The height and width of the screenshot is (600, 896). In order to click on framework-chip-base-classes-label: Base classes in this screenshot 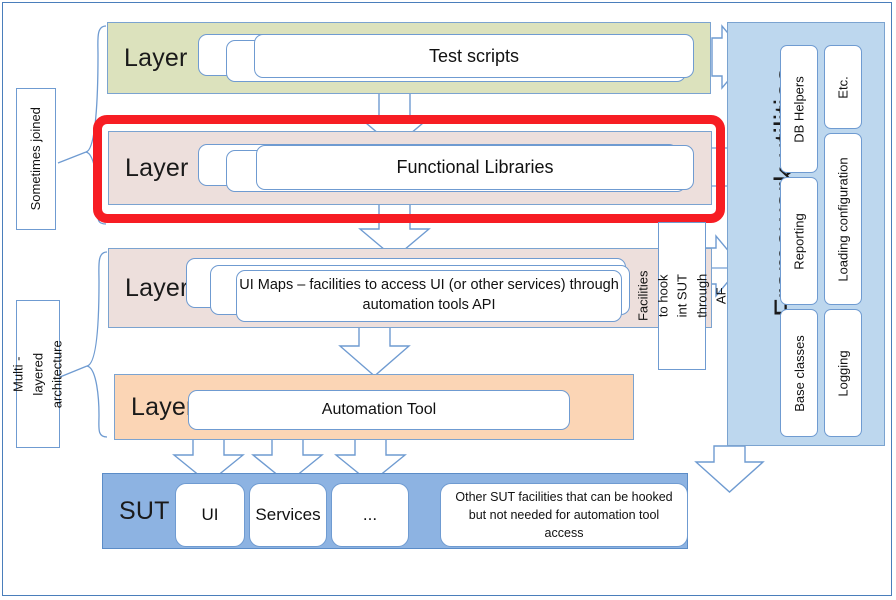, I will do `click(799, 373)`.